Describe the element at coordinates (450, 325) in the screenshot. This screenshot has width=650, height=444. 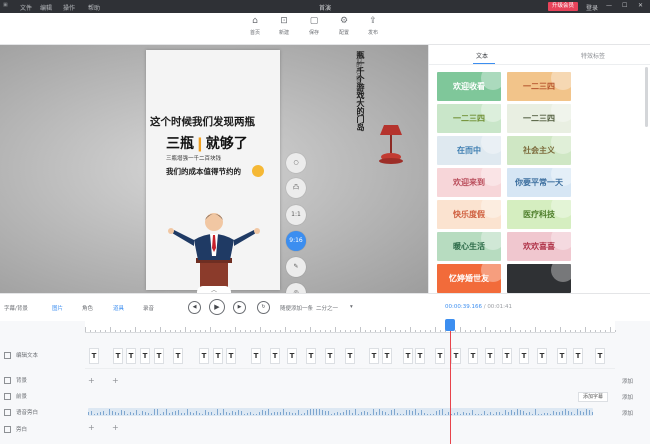
I see `playhead-handle` at that location.